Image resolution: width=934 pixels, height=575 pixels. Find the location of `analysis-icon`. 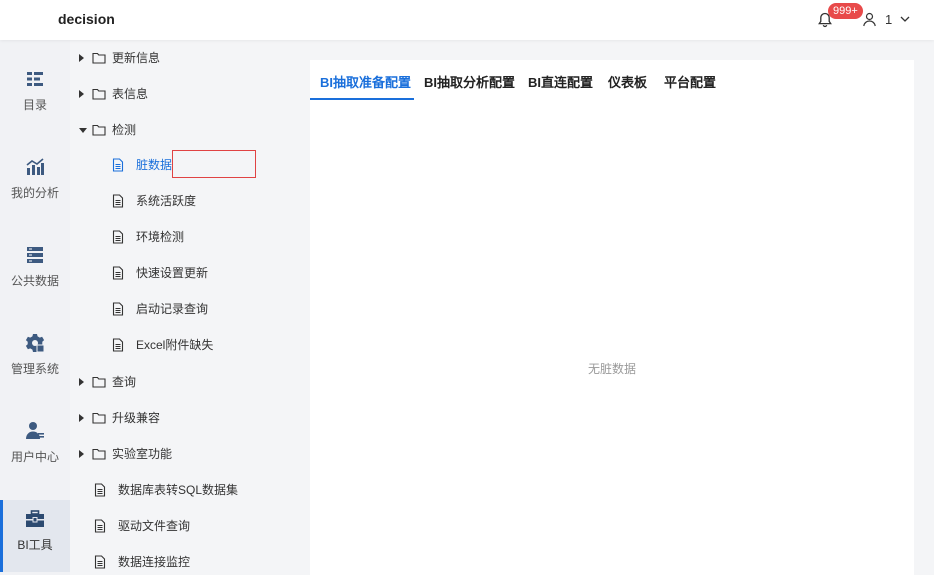

analysis-icon is located at coordinates (35, 166).